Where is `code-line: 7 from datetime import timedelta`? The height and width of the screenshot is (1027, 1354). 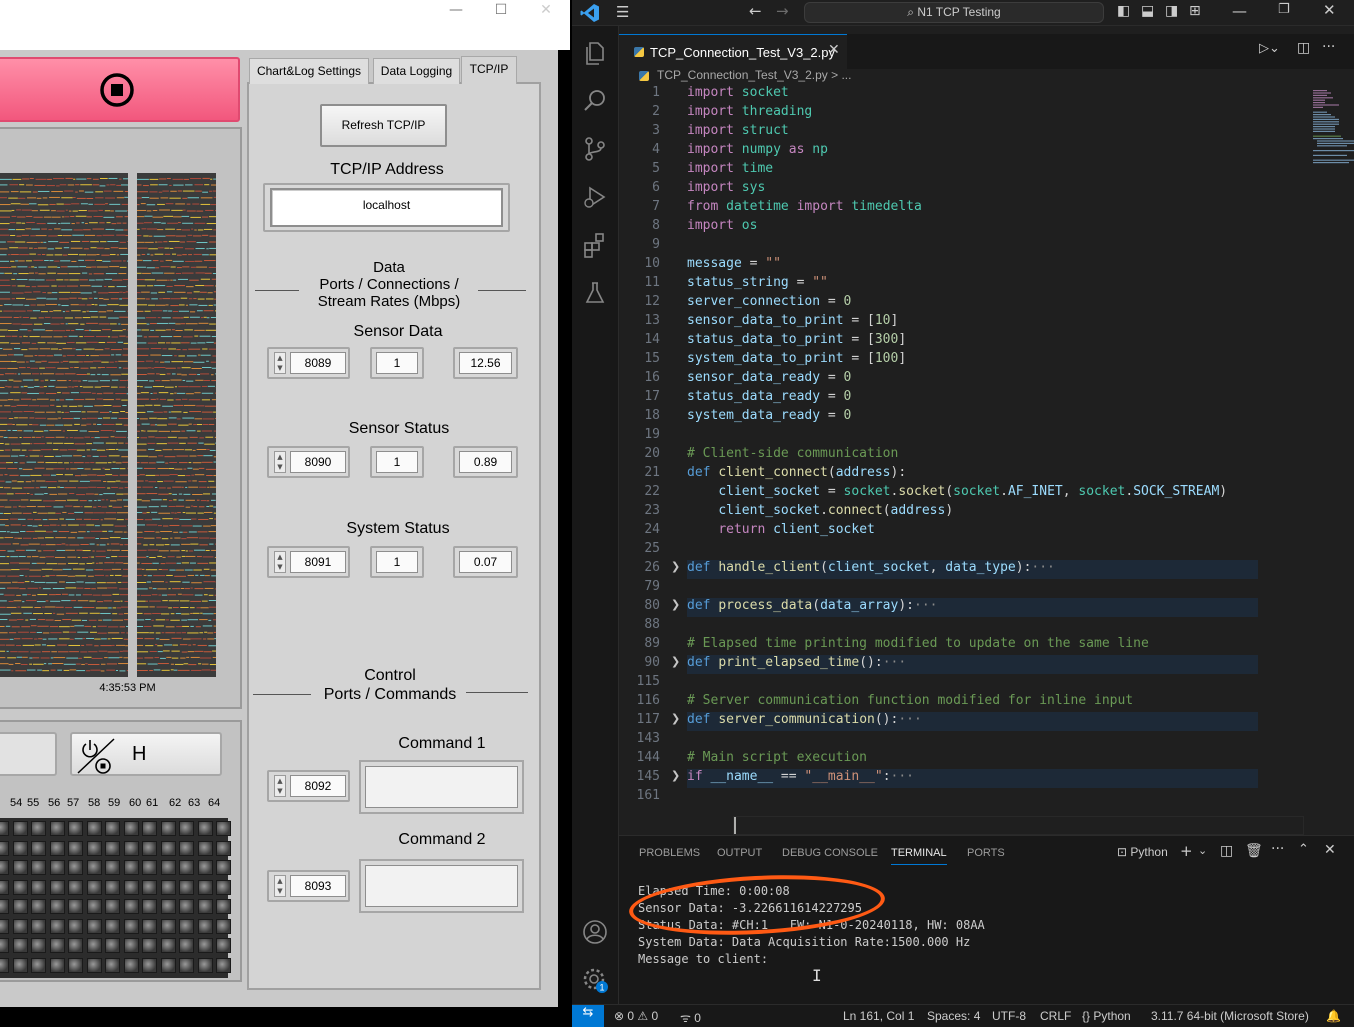
code-line: 7 from datetime import timedelta is located at coordinates (986, 208).